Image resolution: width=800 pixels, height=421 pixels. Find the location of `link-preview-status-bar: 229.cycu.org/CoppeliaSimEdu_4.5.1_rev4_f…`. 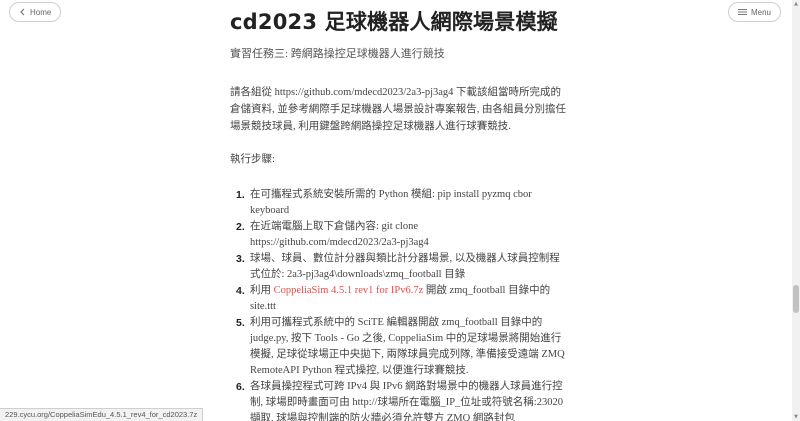

link-preview-status-bar: 229.cycu.org/CoppeliaSimEdu_4.5.1_rev4_f… is located at coordinates (102, 414).